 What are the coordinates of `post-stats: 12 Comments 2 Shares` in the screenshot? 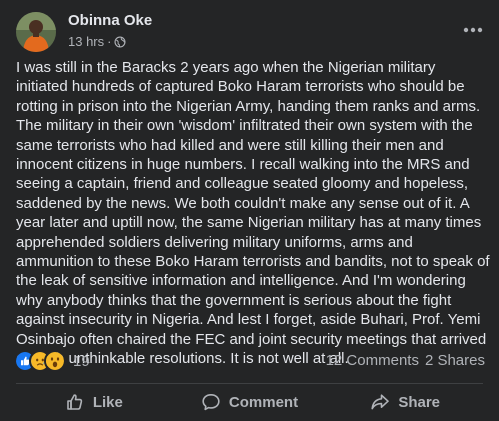 It's located at (405, 360).